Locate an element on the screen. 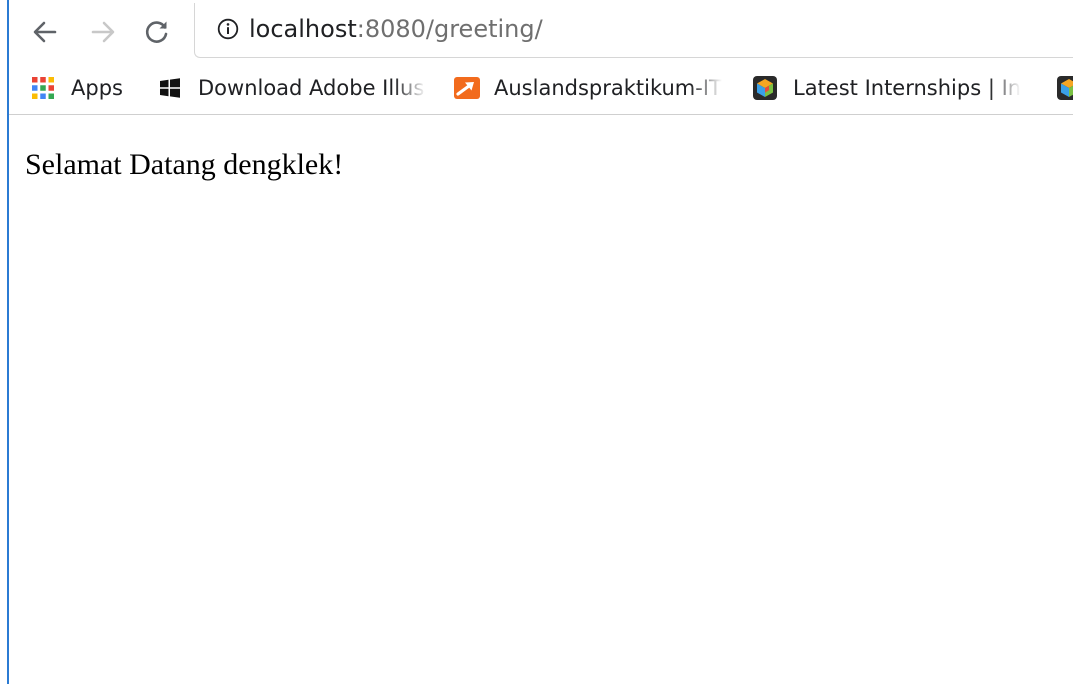 Image resolution: width=1073 pixels, height=684 pixels. bookmark-download-adobe: Download Adobe Illus is located at coordinates (291, 88).